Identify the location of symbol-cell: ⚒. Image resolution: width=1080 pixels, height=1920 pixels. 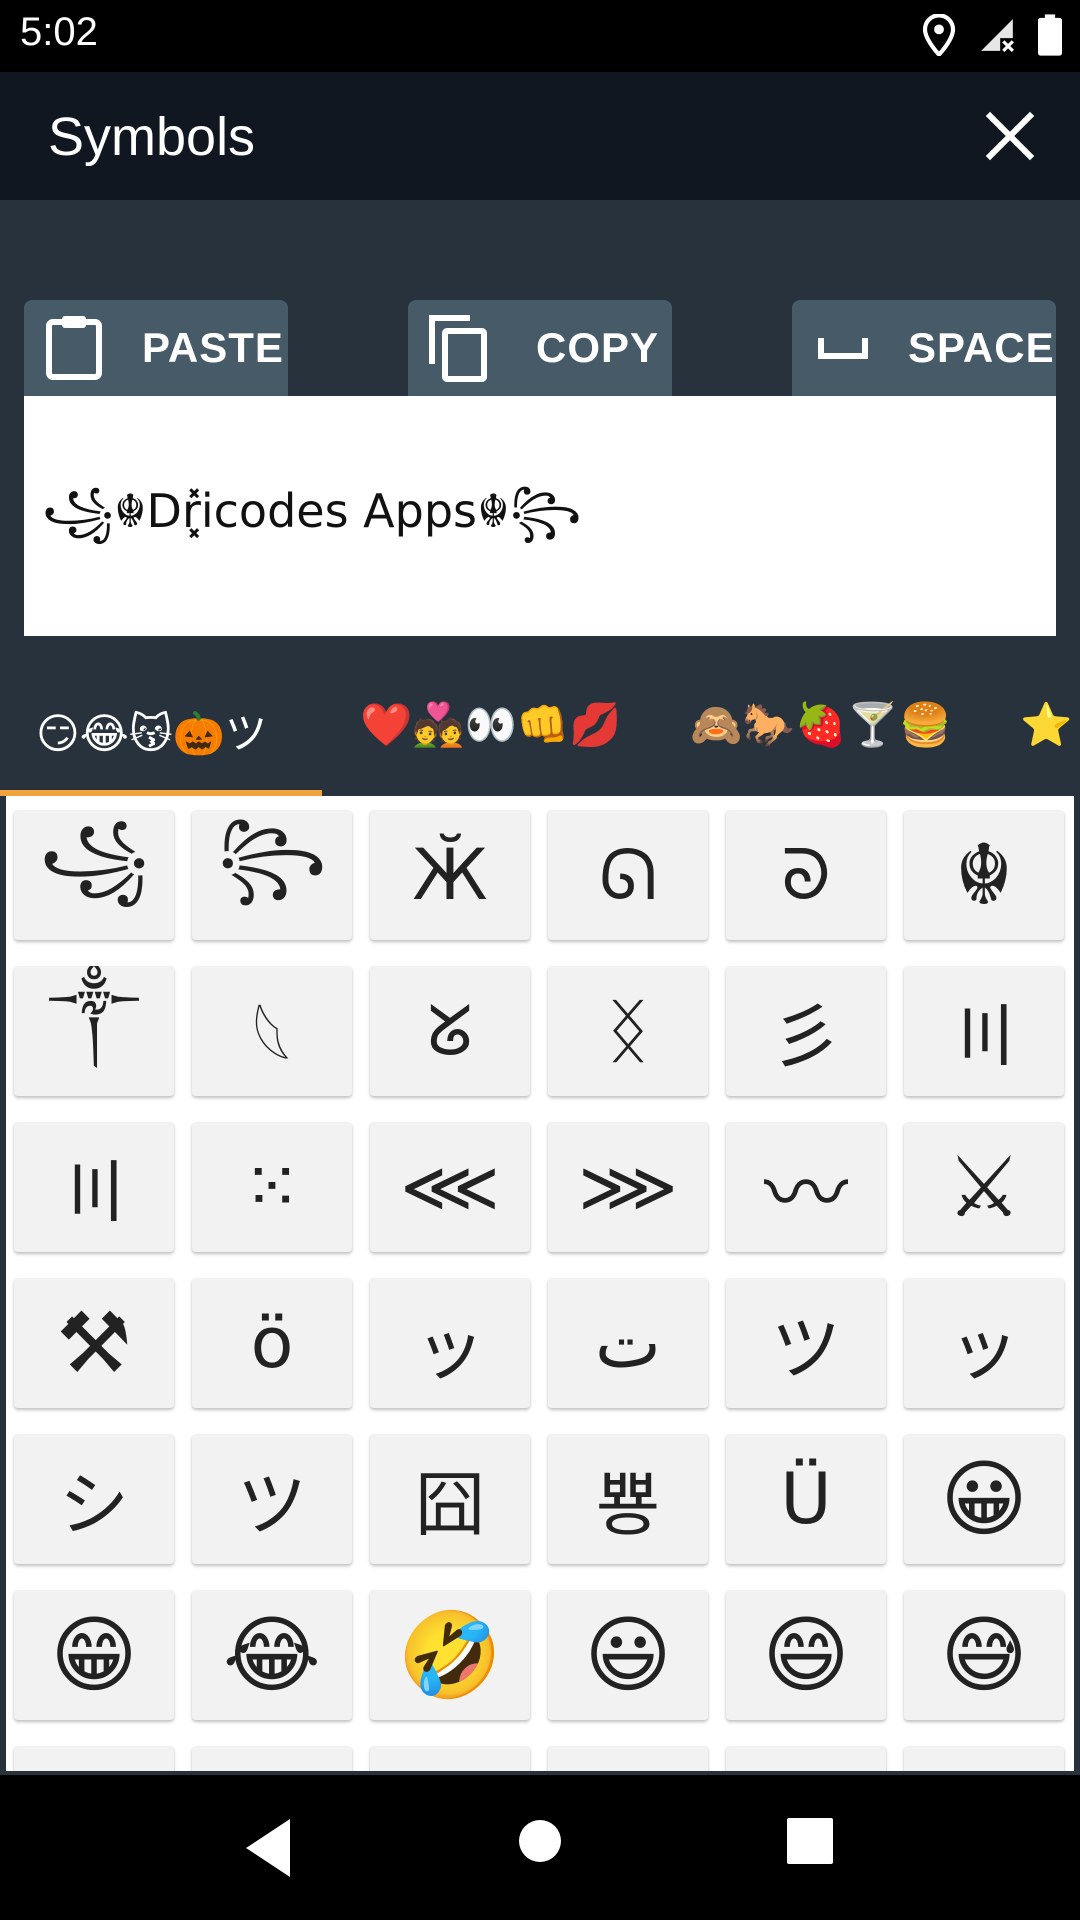
(94, 1343).